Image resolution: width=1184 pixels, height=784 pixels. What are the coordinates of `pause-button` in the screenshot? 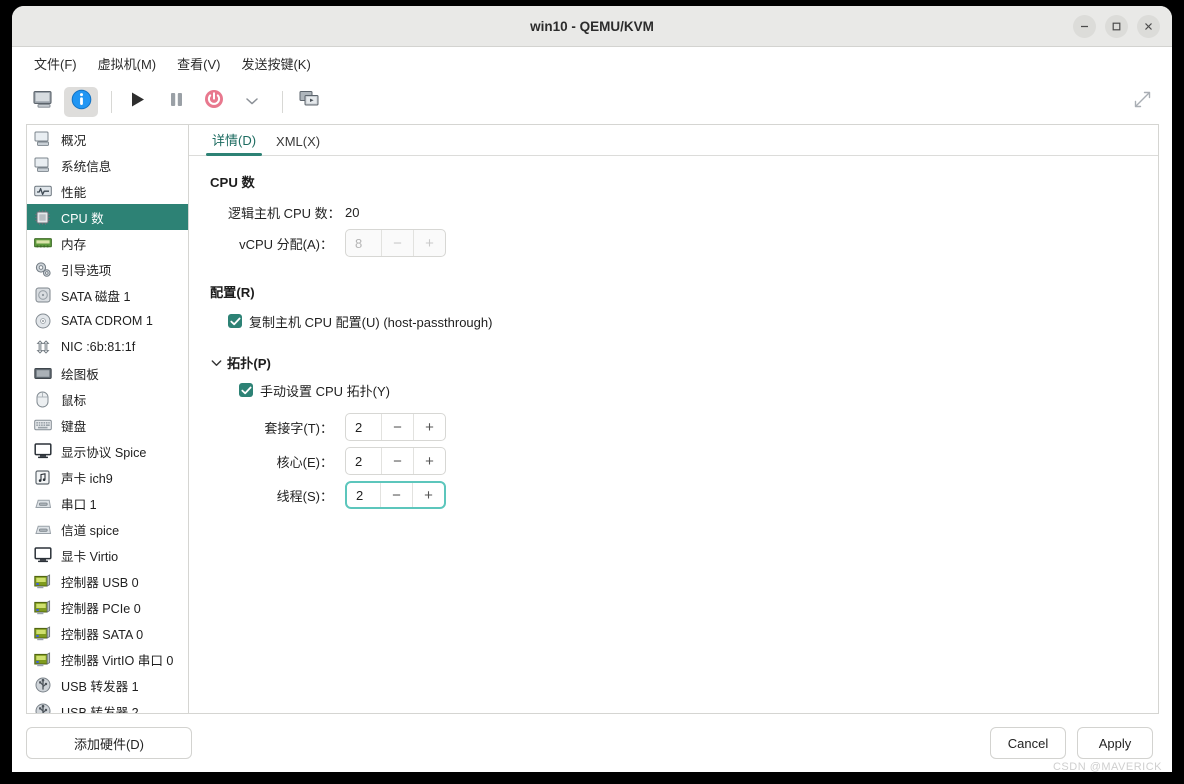 It's located at (176, 102).